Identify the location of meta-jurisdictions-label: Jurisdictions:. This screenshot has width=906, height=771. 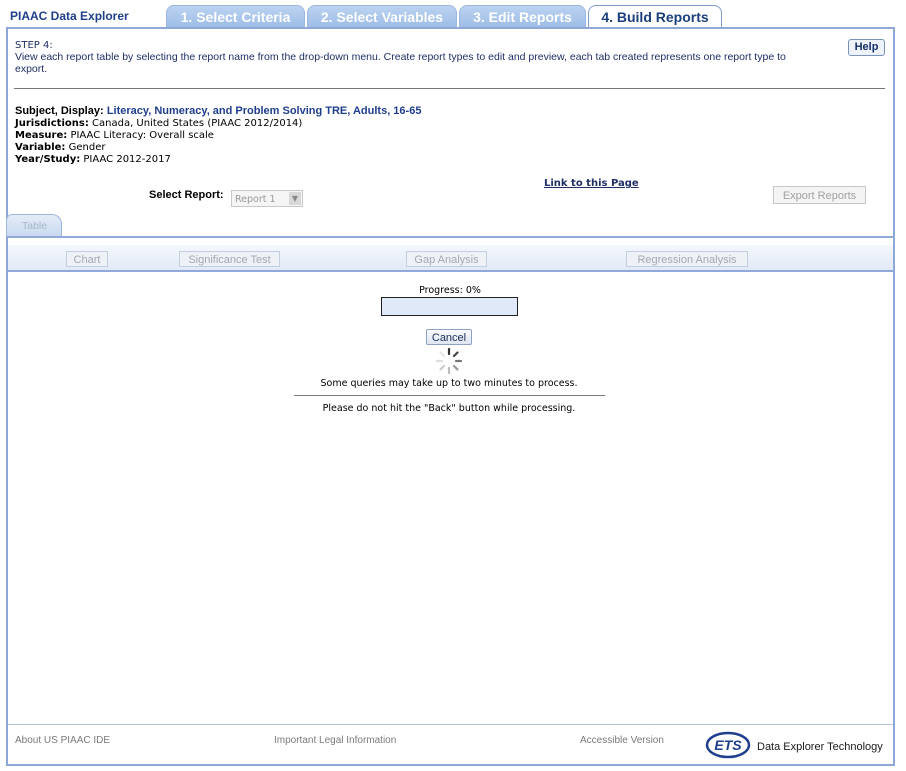
(52, 123).